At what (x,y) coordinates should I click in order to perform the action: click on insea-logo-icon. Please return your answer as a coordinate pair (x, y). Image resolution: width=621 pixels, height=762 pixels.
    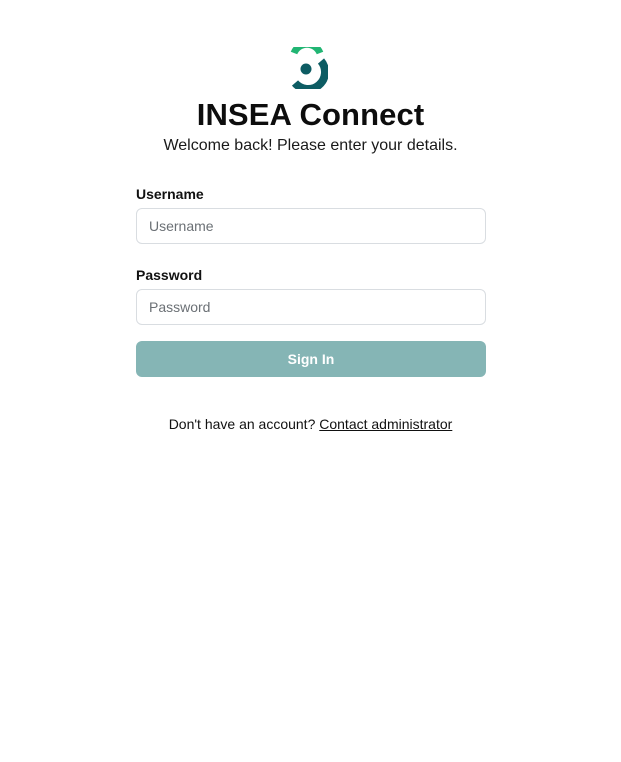
    Looking at the image, I should click on (309, 68).